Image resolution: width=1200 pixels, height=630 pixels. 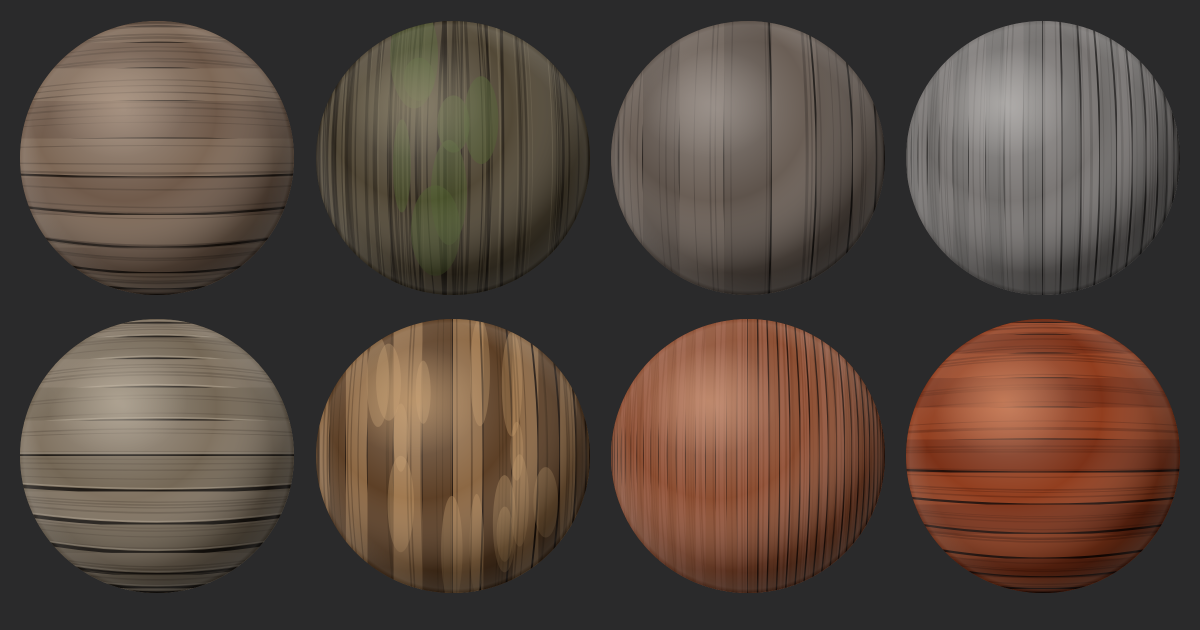 I want to click on material-sphere-mossy-tree-bark, so click(x=453, y=158).